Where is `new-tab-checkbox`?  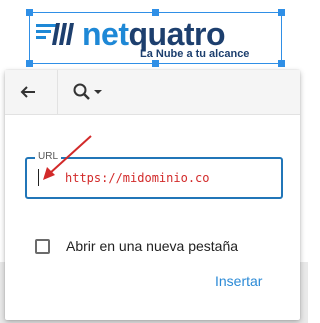 new-tab-checkbox is located at coordinates (42, 246).